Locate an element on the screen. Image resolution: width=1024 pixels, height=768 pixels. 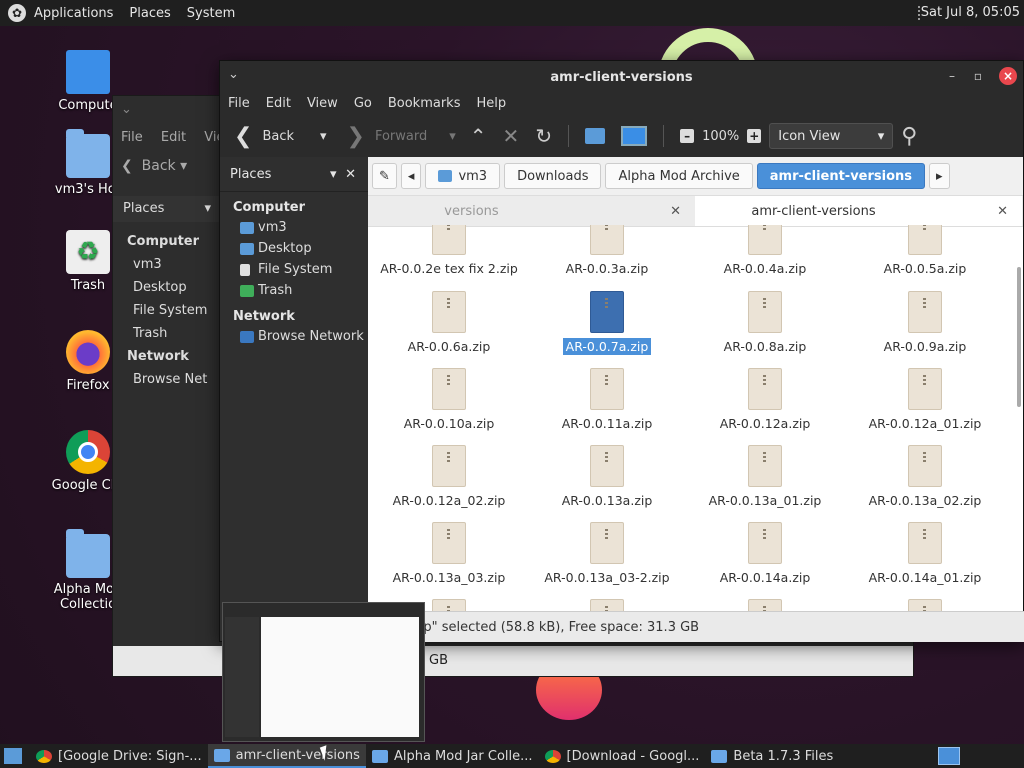
side-pane-header: Places ▾ ✕ is located at coordinates (294, 174).